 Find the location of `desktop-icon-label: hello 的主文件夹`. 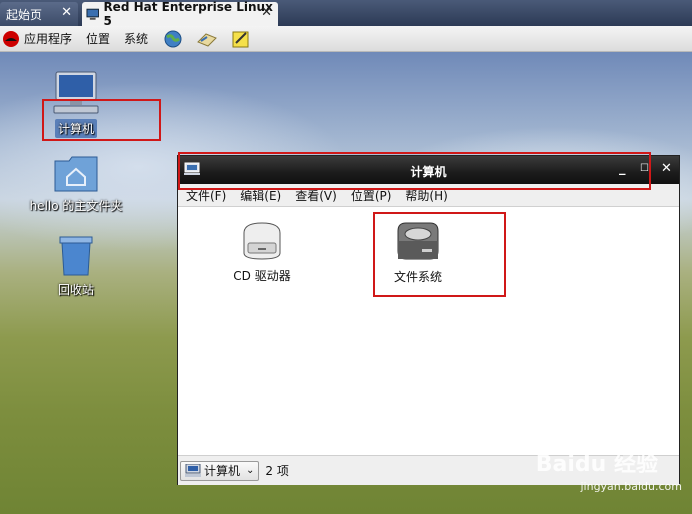

desktop-icon-label: hello 的主文件夹 is located at coordinates (76, 206).